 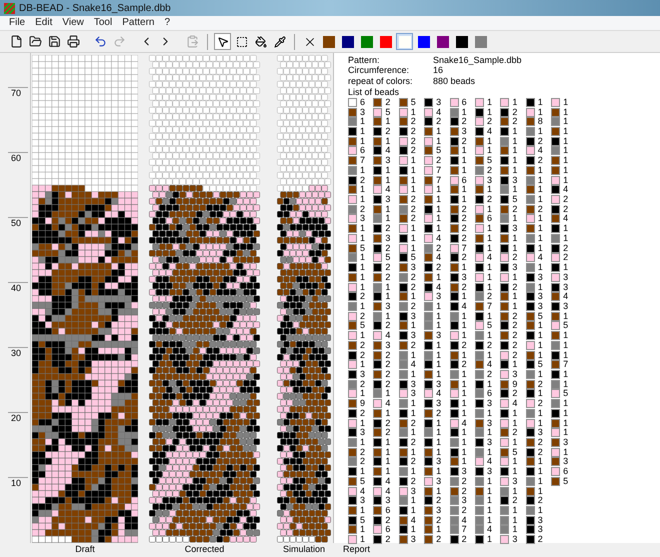 What do you see at coordinates (222, 41) in the screenshot?
I see `tool-button` at bounding box center [222, 41].